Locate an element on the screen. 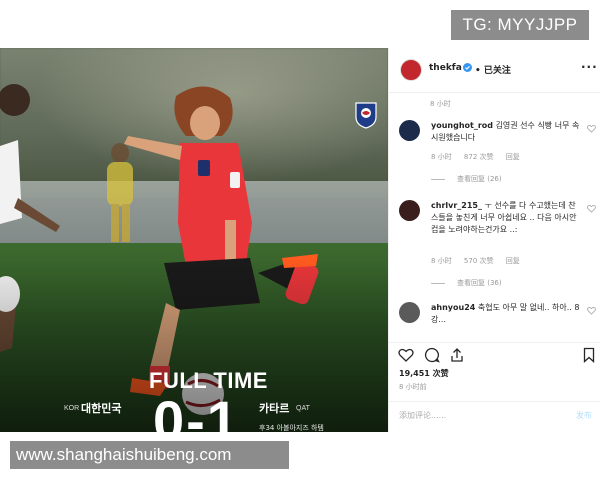  comment-username: younghot_rod is located at coordinates (462, 125).